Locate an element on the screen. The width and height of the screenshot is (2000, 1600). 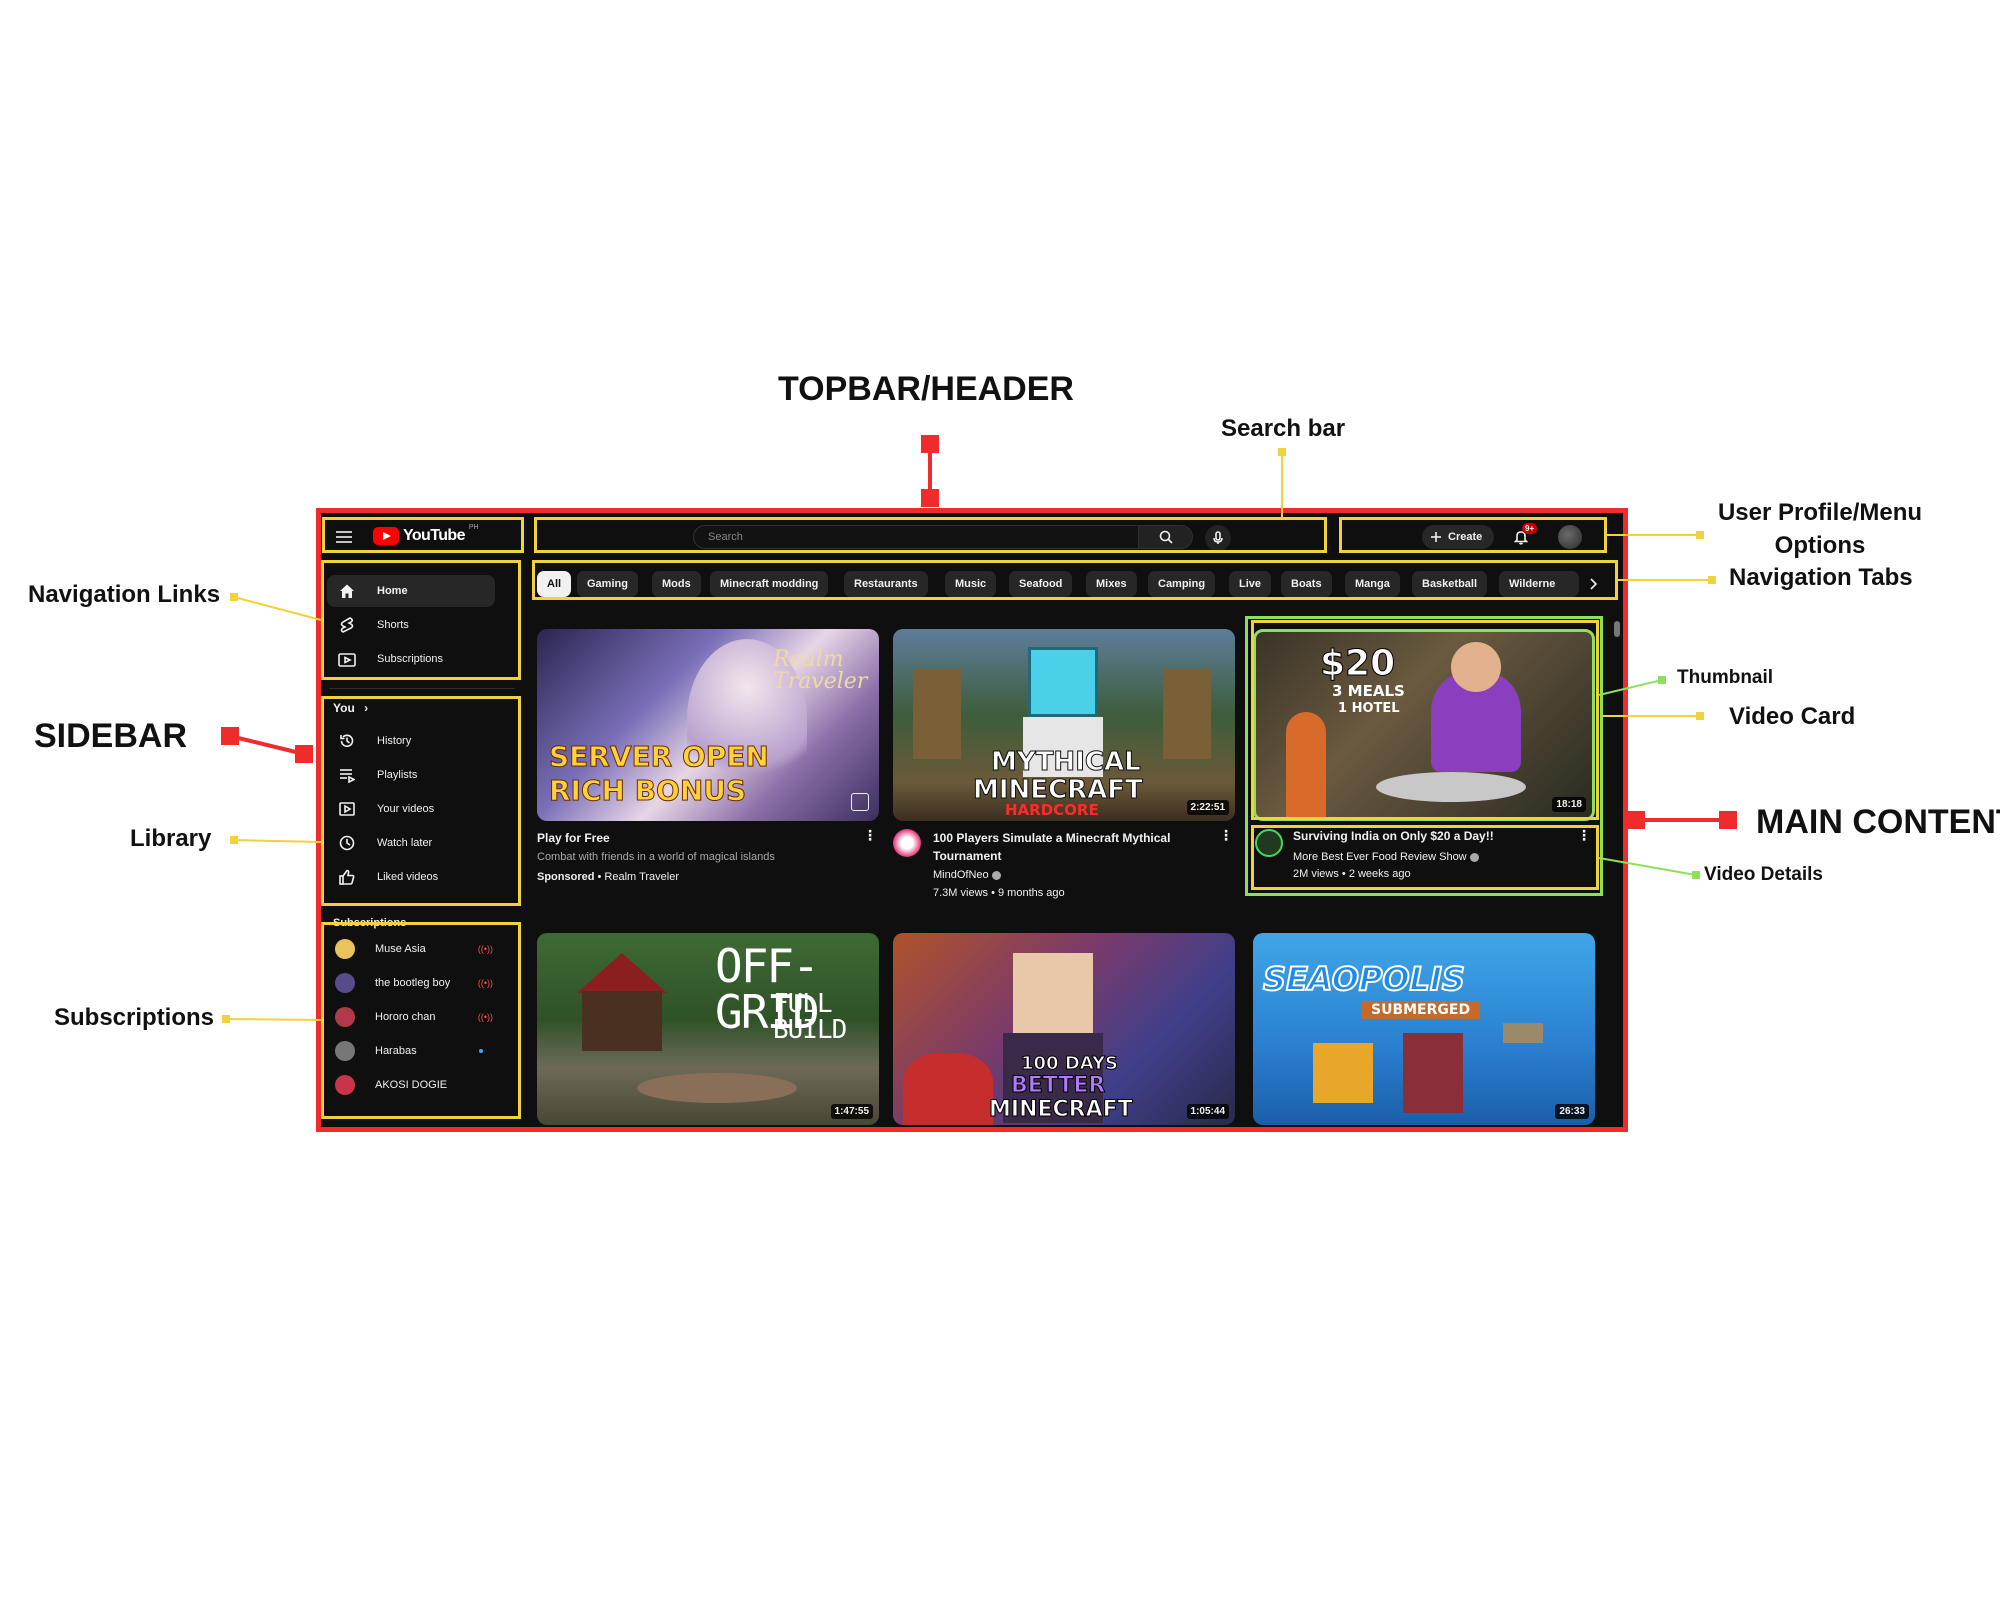
sidebar-subscription-the-bootleg-boy: the bootleg boy ((•)) is located at coordinates (411, 983).